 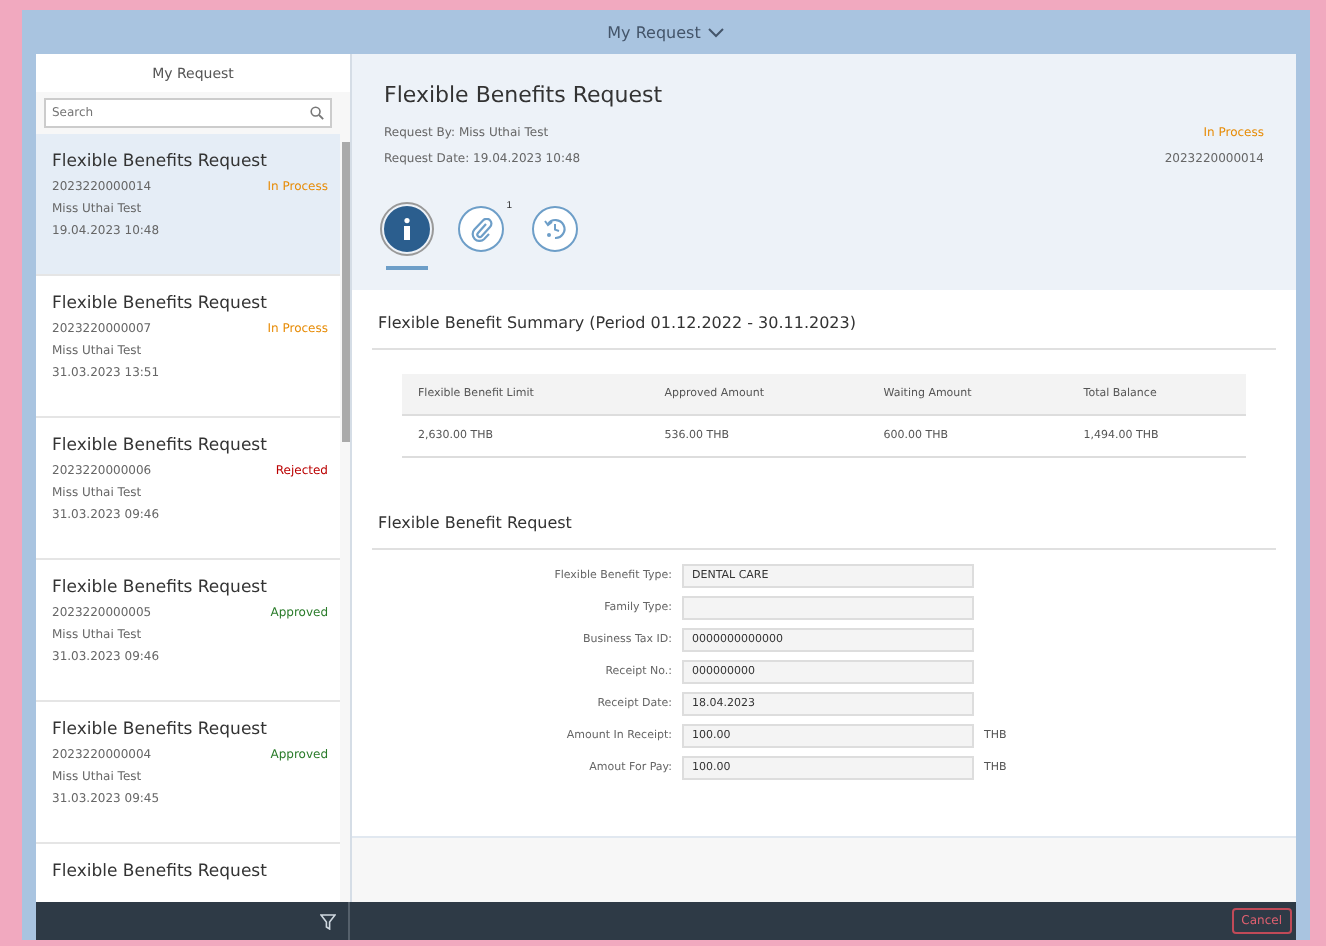 I want to click on section-title: Flexible Benefit Summary (Period 01.12.2022 - 30.11.2023), so click(x=824, y=320).